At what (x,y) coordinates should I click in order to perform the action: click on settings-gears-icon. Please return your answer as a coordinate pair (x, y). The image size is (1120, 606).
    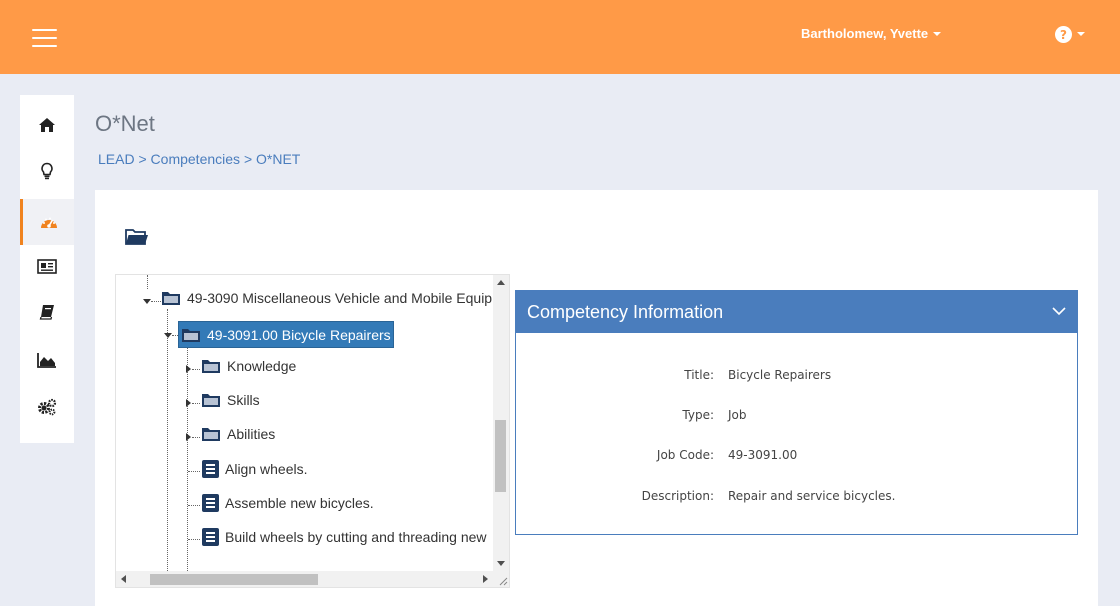
    Looking at the image, I should click on (47, 407).